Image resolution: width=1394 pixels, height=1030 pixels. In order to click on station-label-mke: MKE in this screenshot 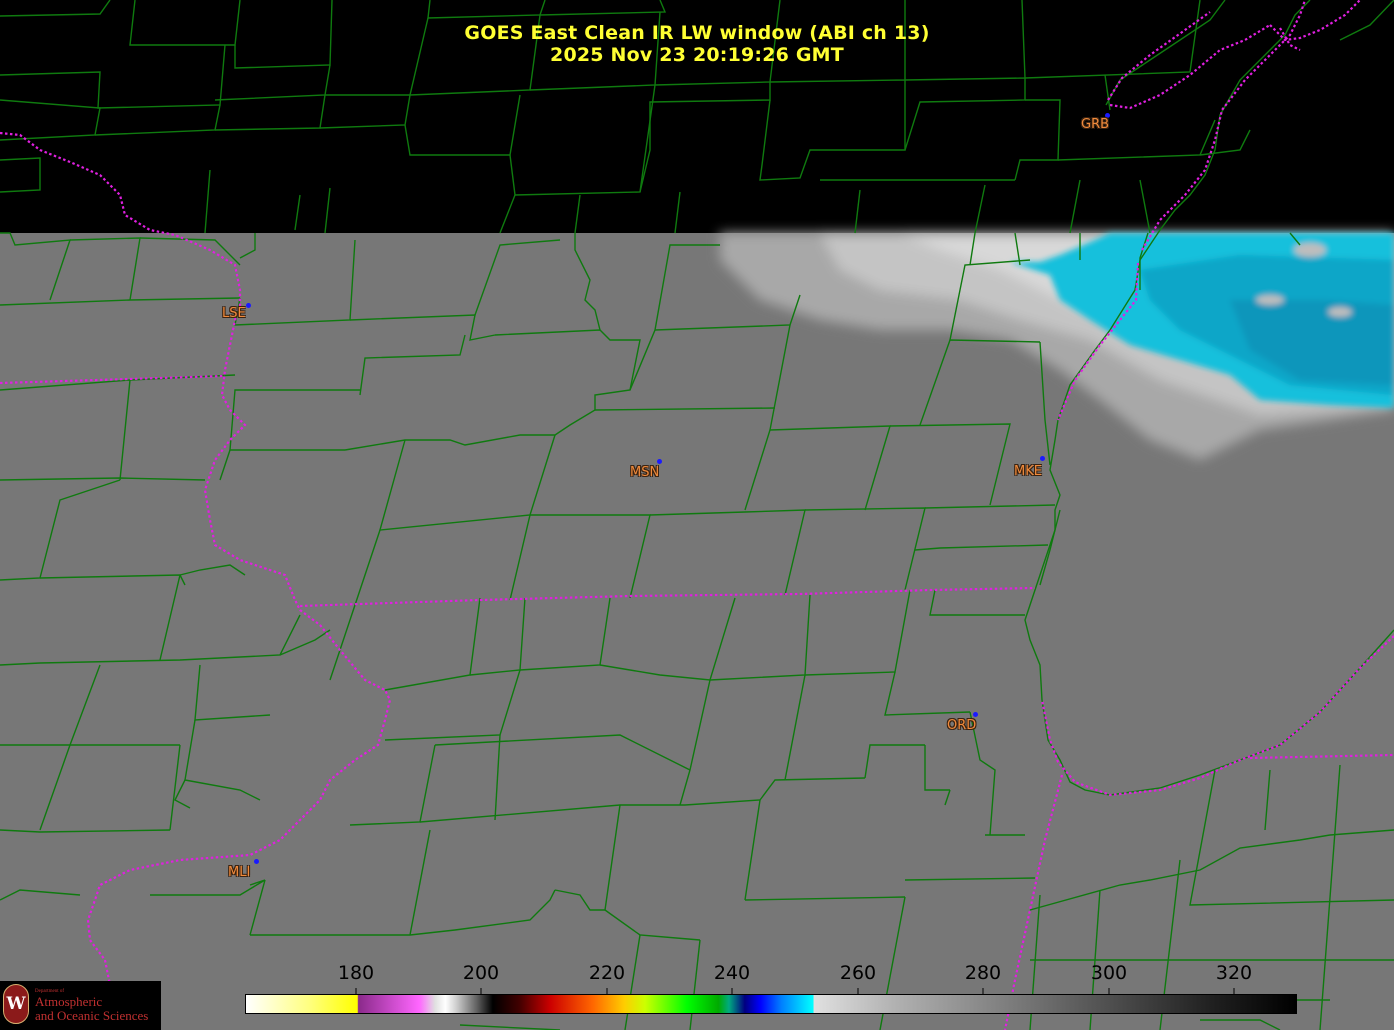, I will do `click(1028, 471)`.